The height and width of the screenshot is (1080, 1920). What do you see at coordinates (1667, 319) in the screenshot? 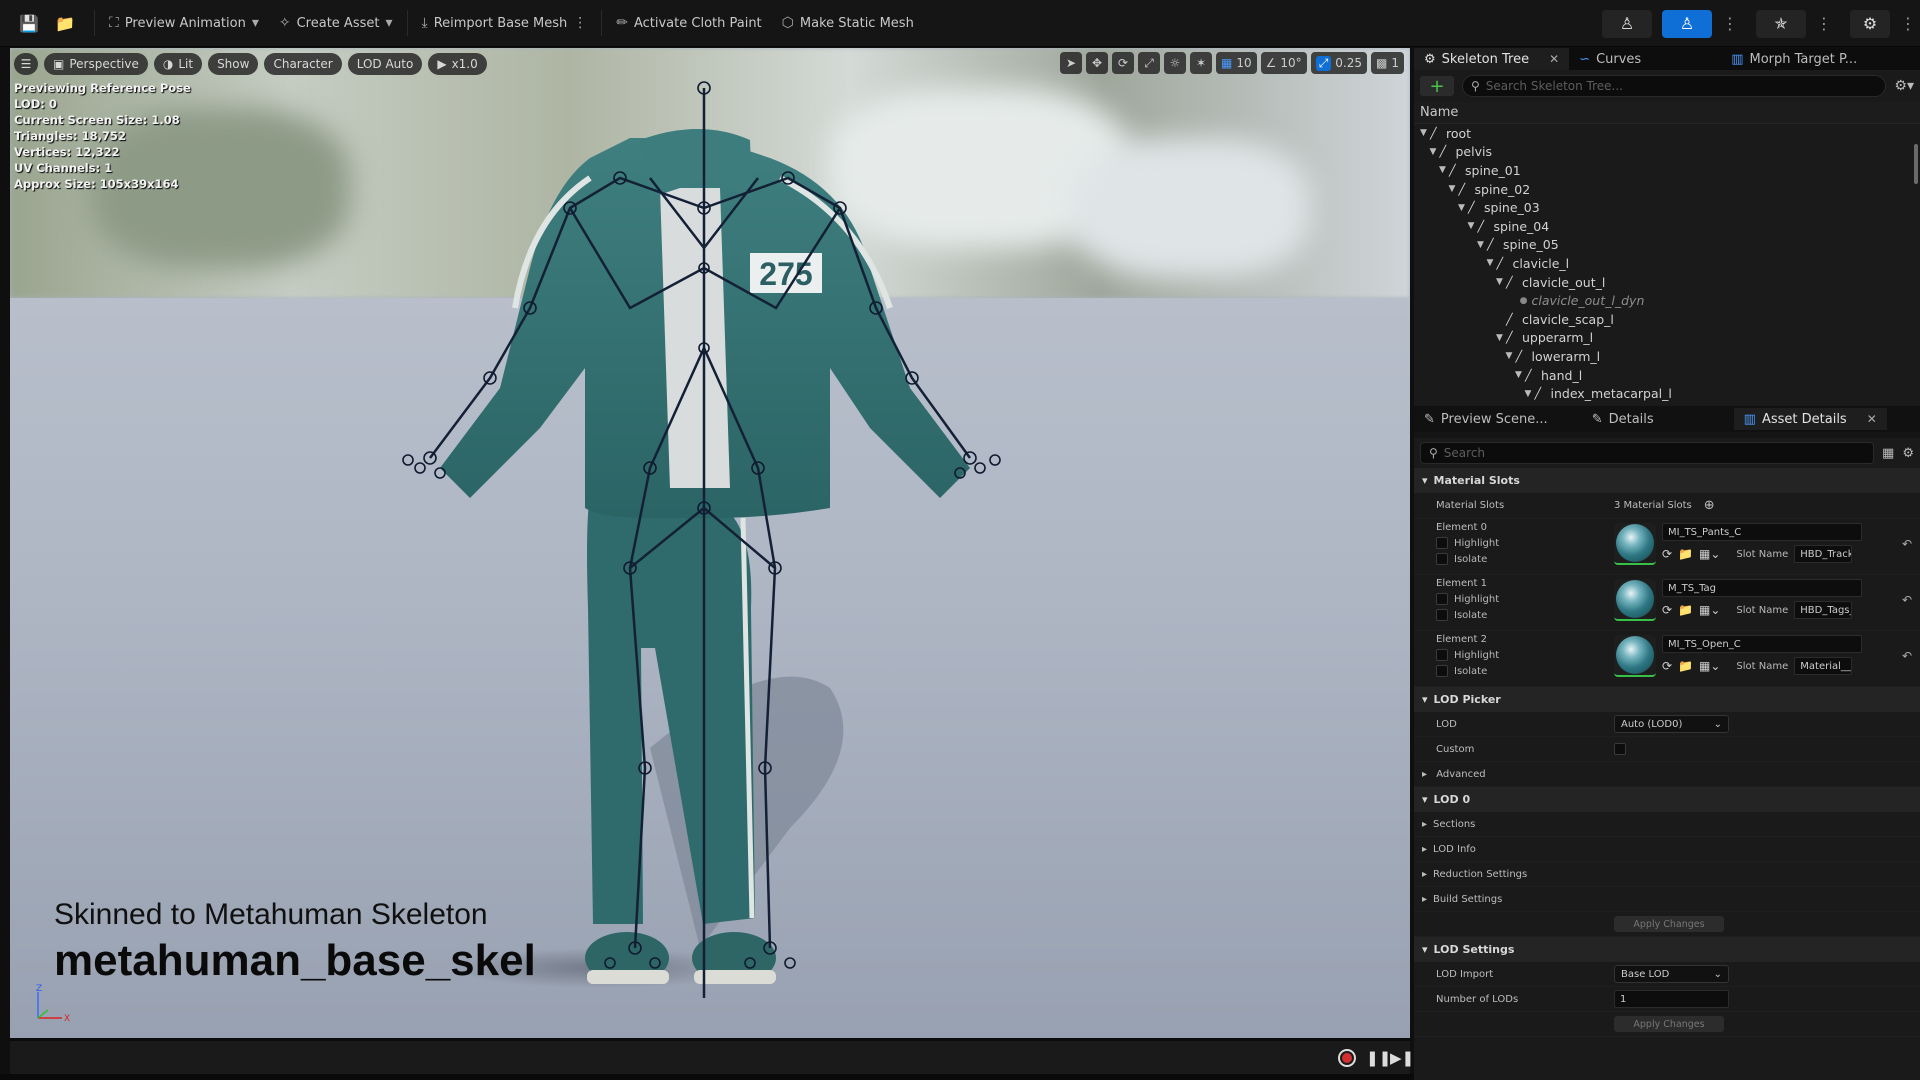
I see `bone-row: ╱ clavicle_scap_l` at bounding box center [1667, 319].